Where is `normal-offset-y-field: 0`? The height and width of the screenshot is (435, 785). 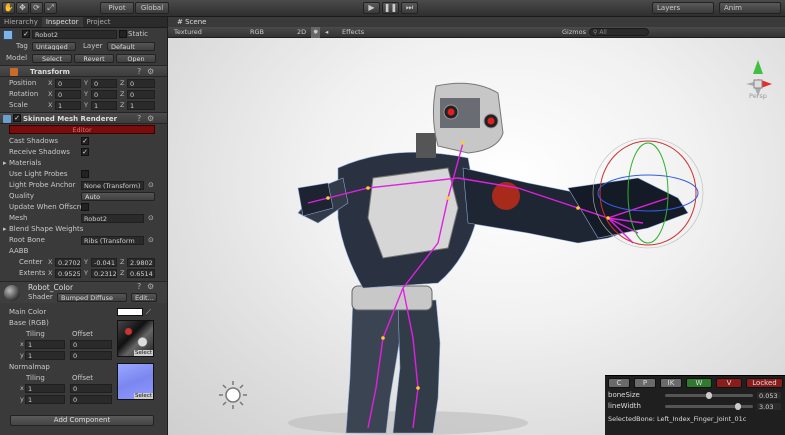 normal-offset-y-field: 0 is located at coordinates (91, 399).